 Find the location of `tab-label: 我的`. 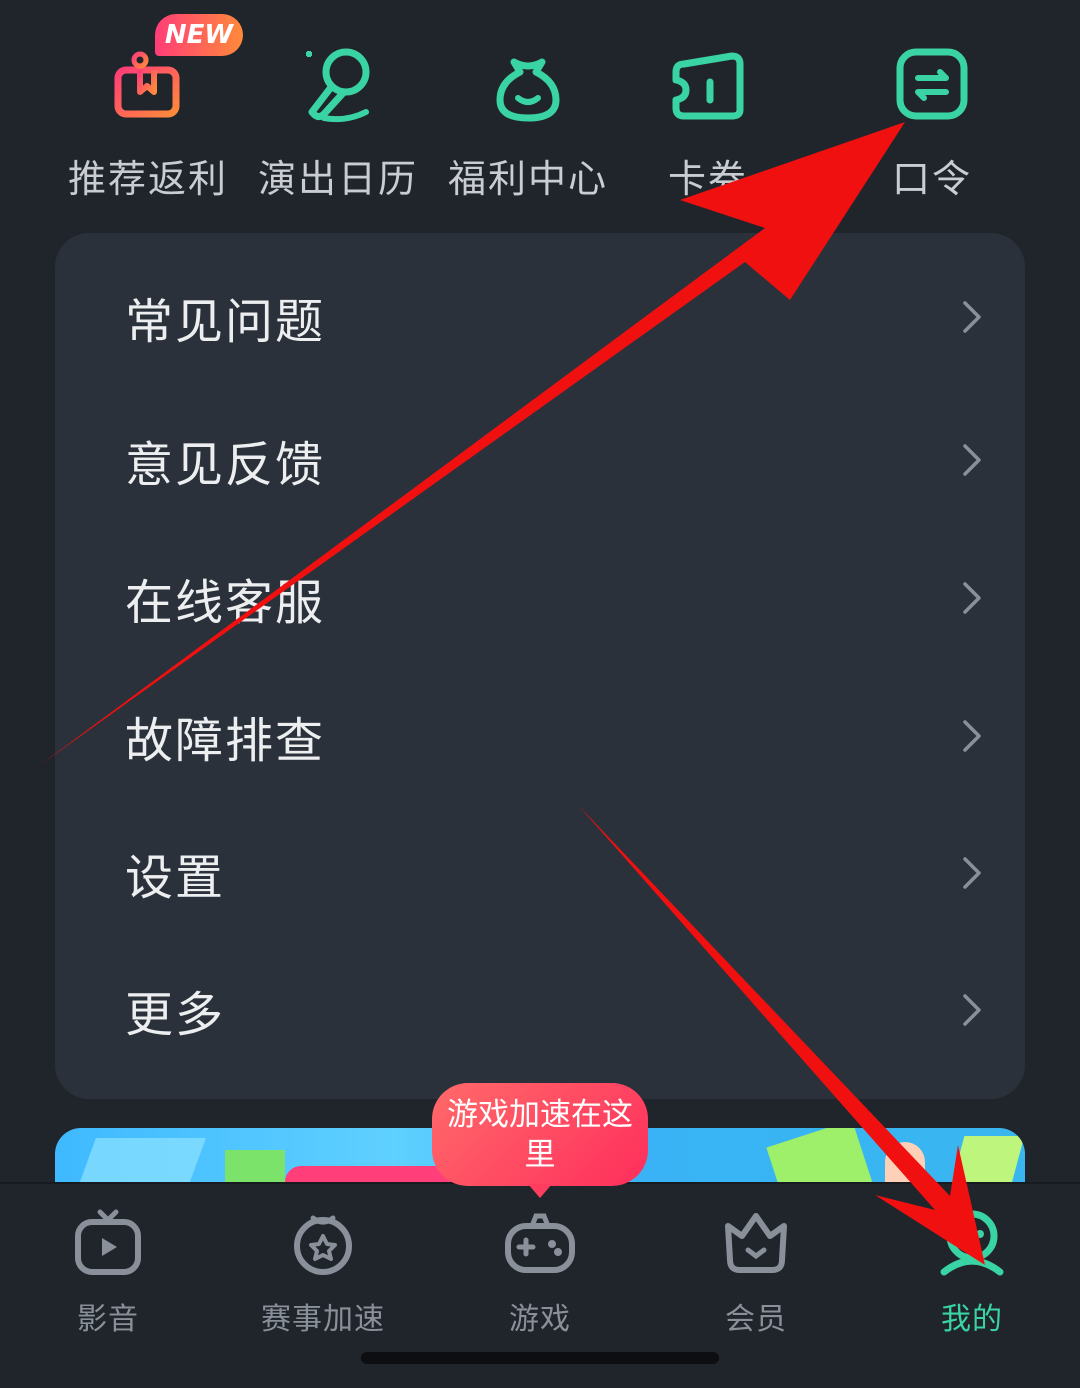

tab-label: 我的 is located at coordinates (972, 1319).